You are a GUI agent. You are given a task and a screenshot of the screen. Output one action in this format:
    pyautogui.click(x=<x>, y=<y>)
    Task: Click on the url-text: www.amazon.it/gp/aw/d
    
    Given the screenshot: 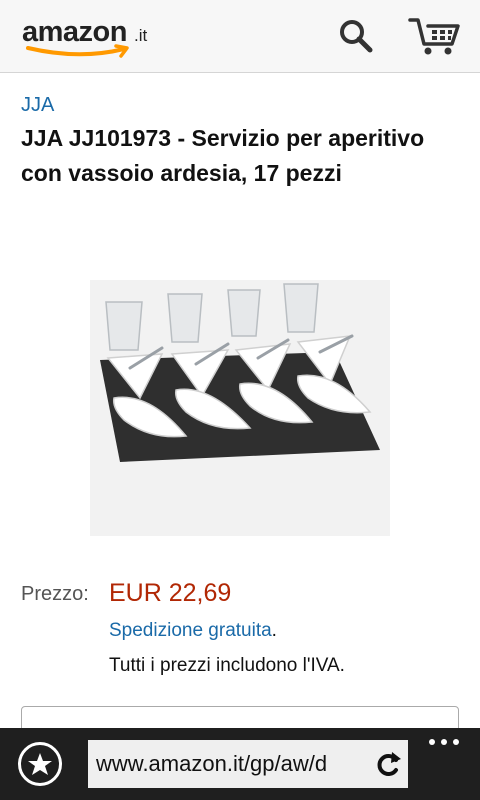 What is the action you would take?
    pyautogui.click(x=212, y=763)
    